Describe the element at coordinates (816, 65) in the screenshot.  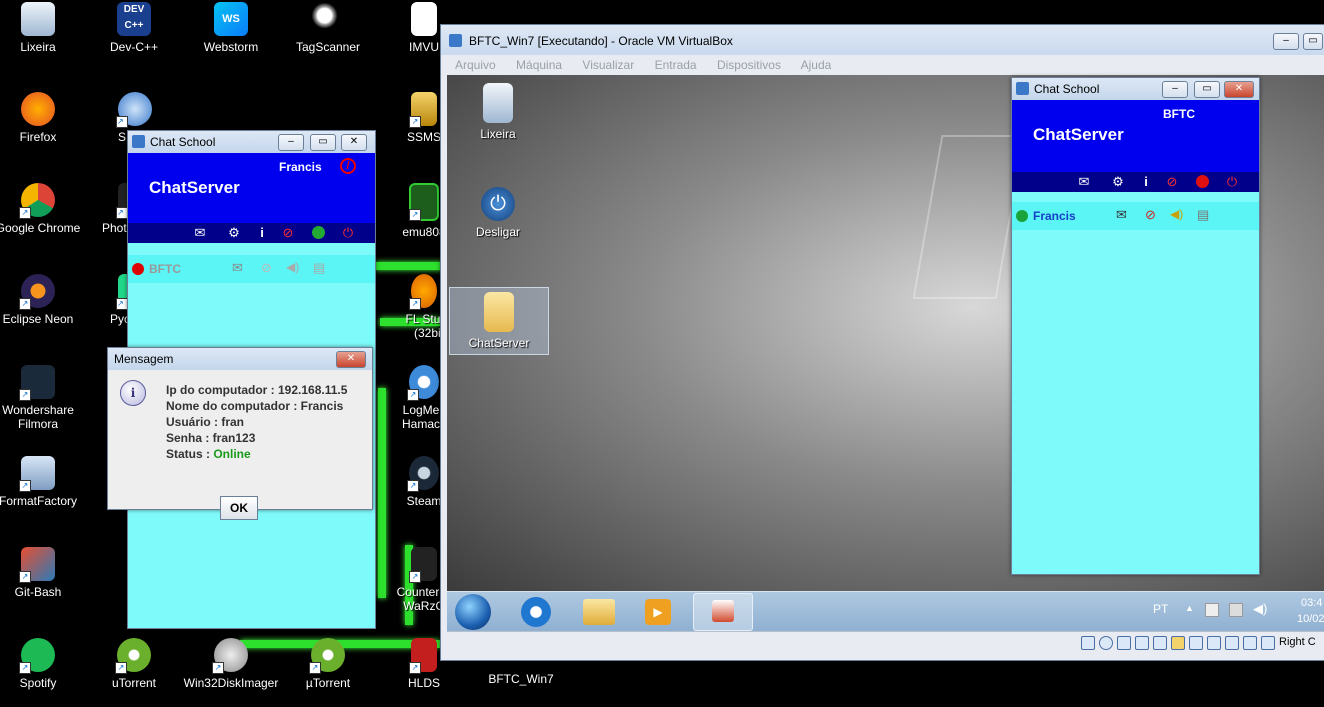
I see `menu-ajuda: Ajuda` at that location.